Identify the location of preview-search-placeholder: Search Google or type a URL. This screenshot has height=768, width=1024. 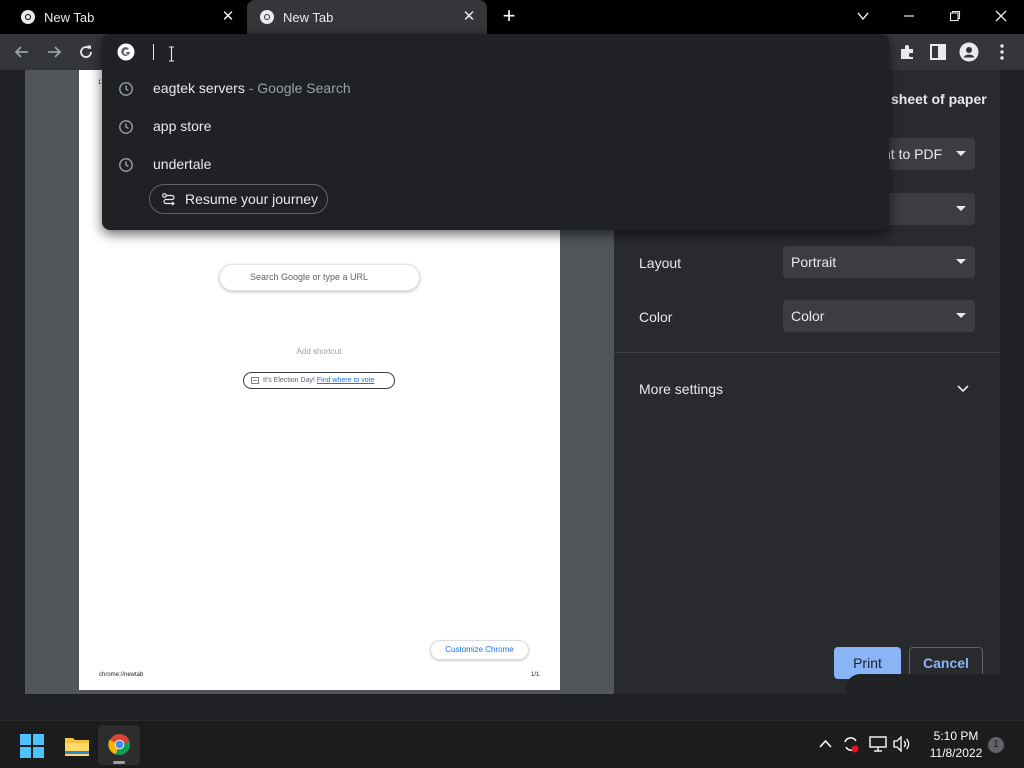
(309, 277).